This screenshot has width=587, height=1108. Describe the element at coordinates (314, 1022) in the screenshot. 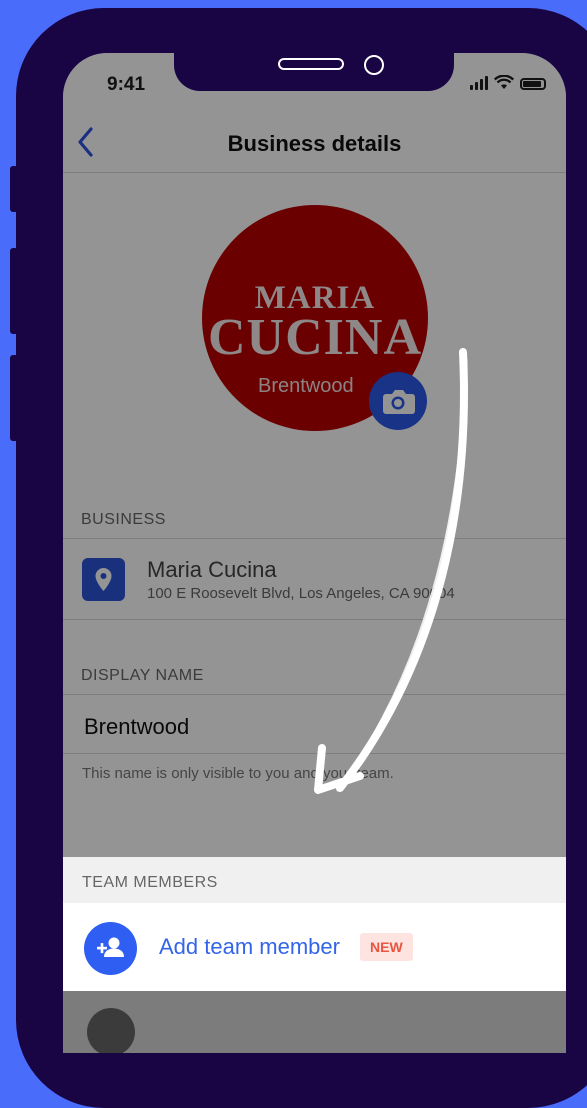

I see `team-member-row` at that location.